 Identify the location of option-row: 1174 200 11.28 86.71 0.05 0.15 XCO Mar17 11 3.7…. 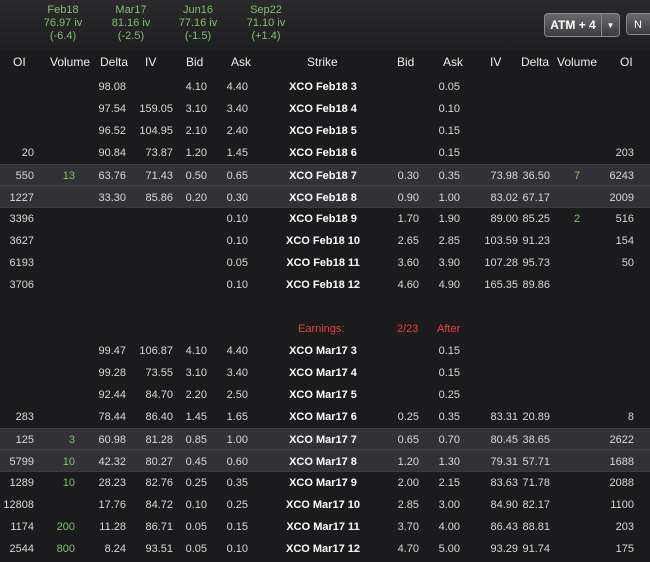
(325, 527).